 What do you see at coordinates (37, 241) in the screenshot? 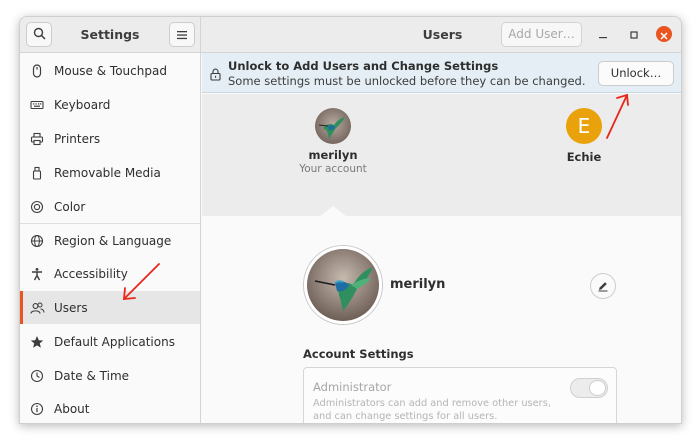
I see `globe-icon` at bounding box center [37, 241].